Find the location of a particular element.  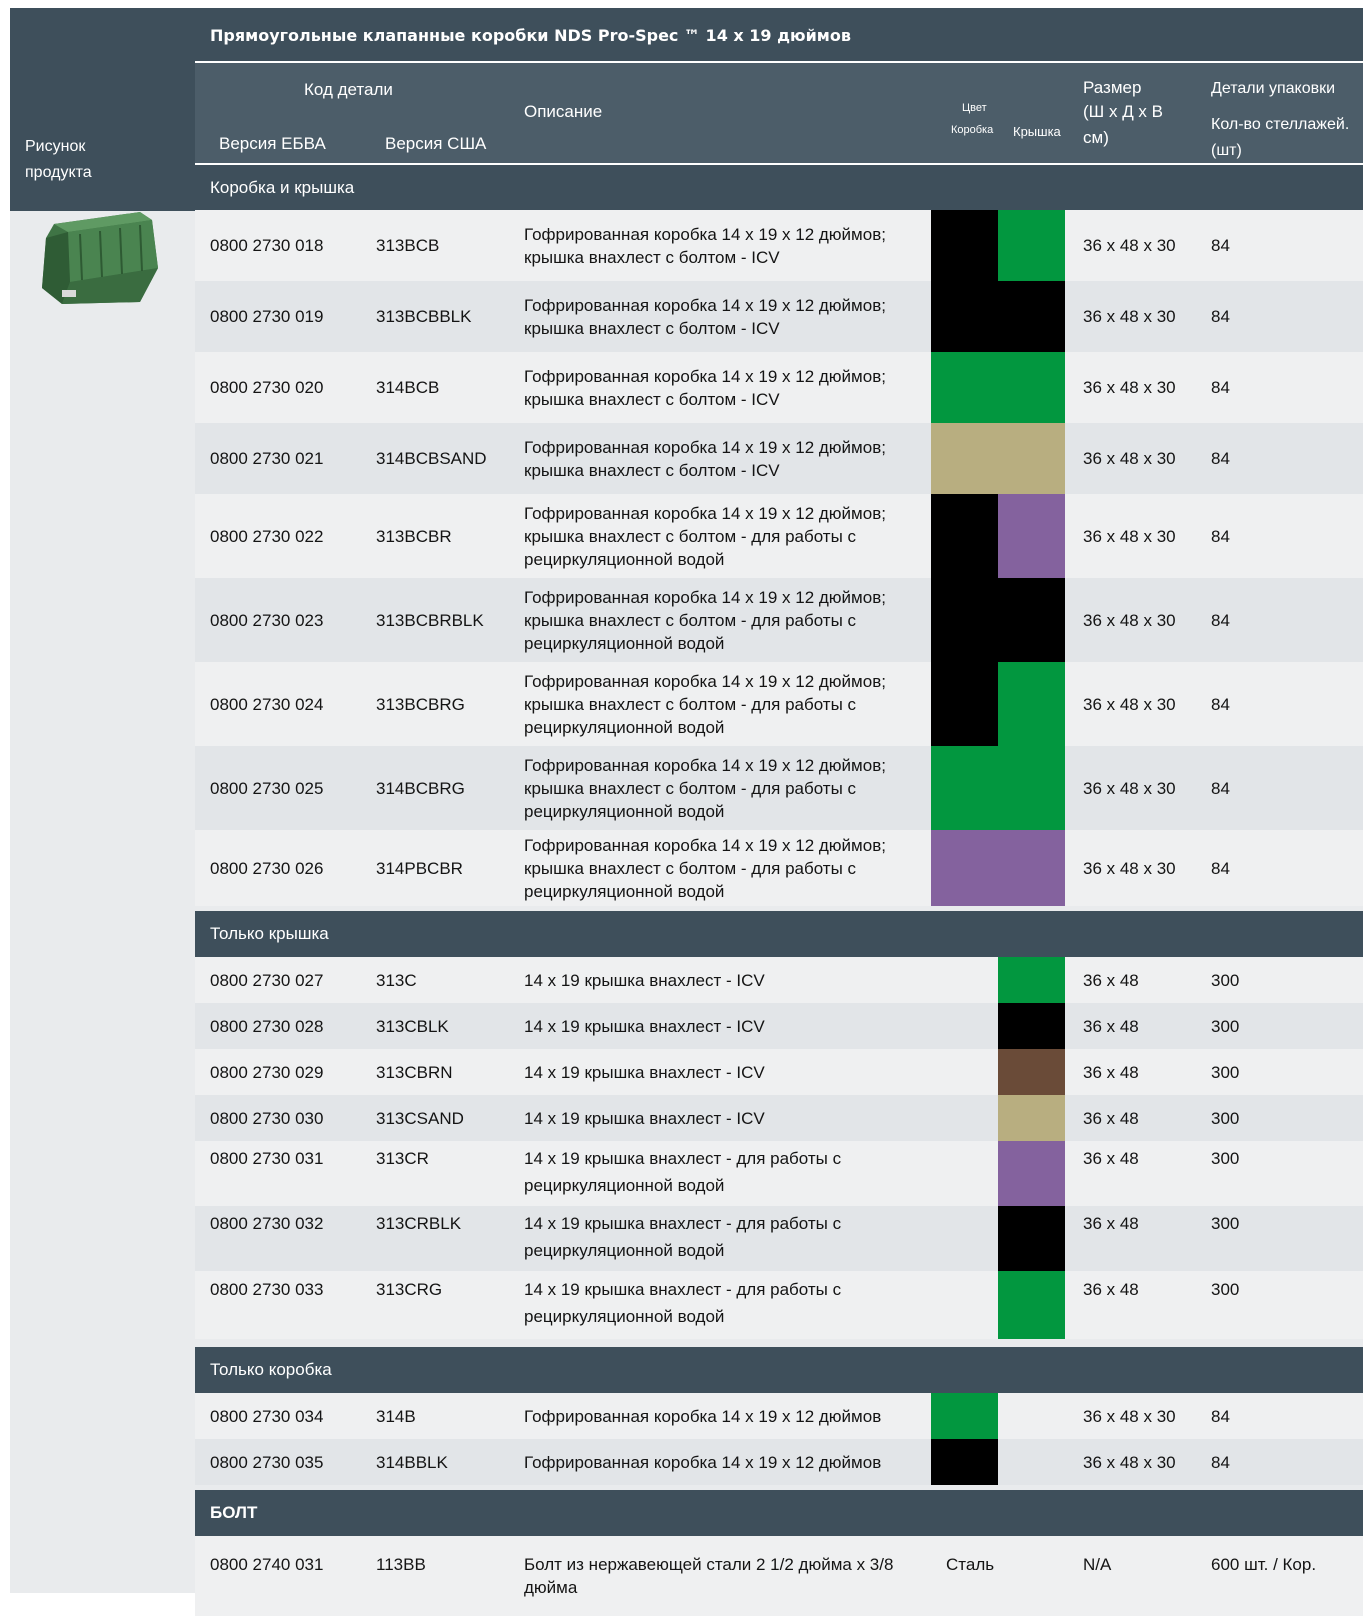

usa-part-code: 313BCBR is located at coordinates (414, 536).